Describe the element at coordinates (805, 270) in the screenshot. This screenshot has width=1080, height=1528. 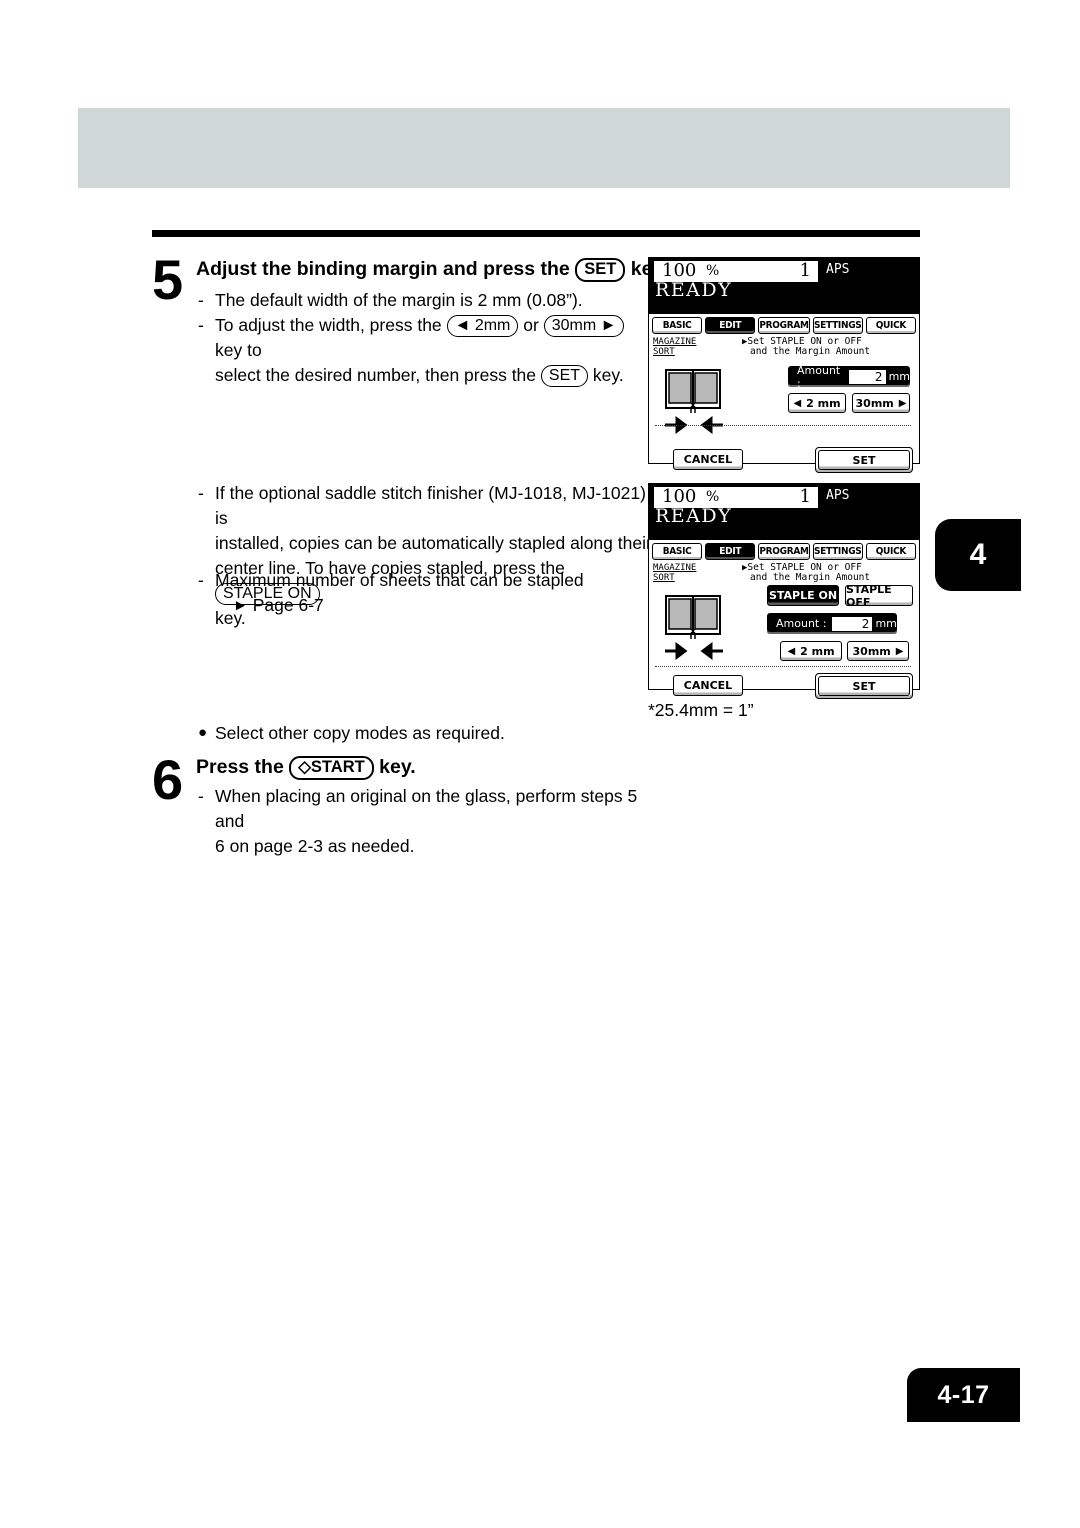
I see `copy-count-1: 1` at that location.